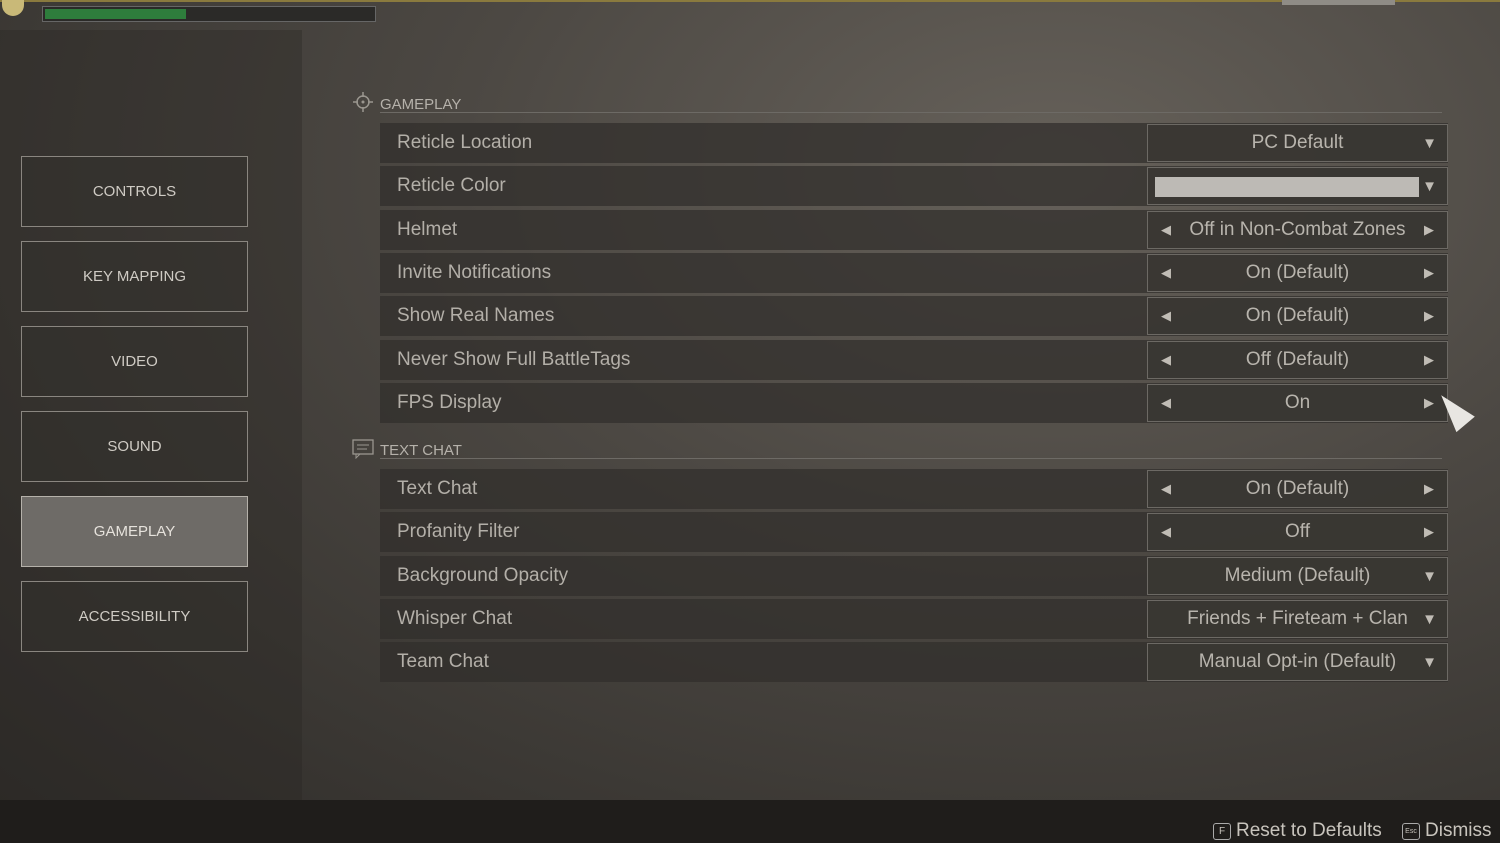  I want to click on setting-row-reticle-location: Reticle Location PC Default ▼, so click(914, 143).